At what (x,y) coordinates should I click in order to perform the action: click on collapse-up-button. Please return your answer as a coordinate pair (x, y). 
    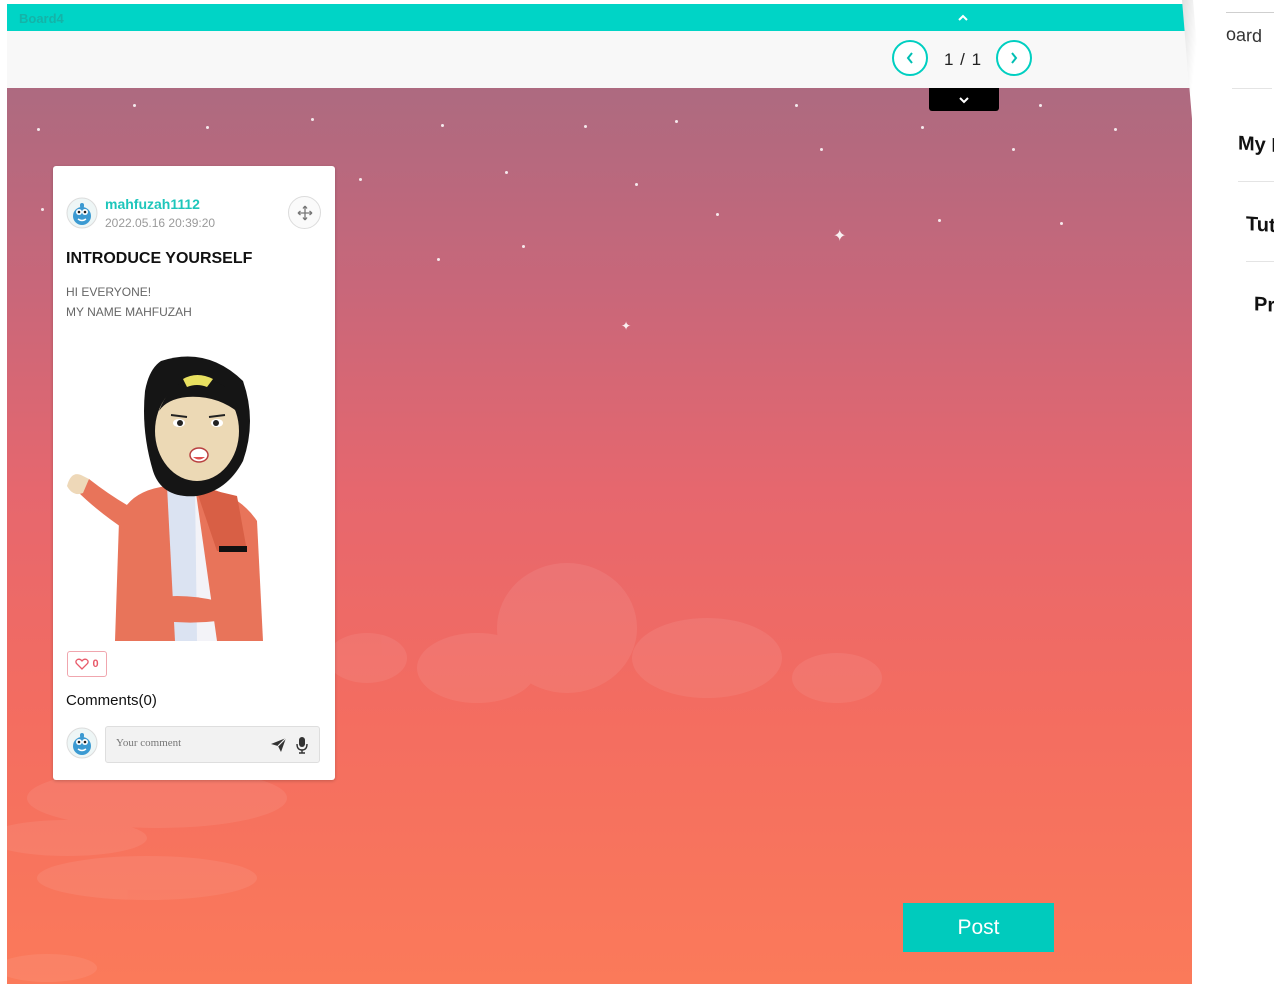
    Looking at the image, I should click on (963, 18).